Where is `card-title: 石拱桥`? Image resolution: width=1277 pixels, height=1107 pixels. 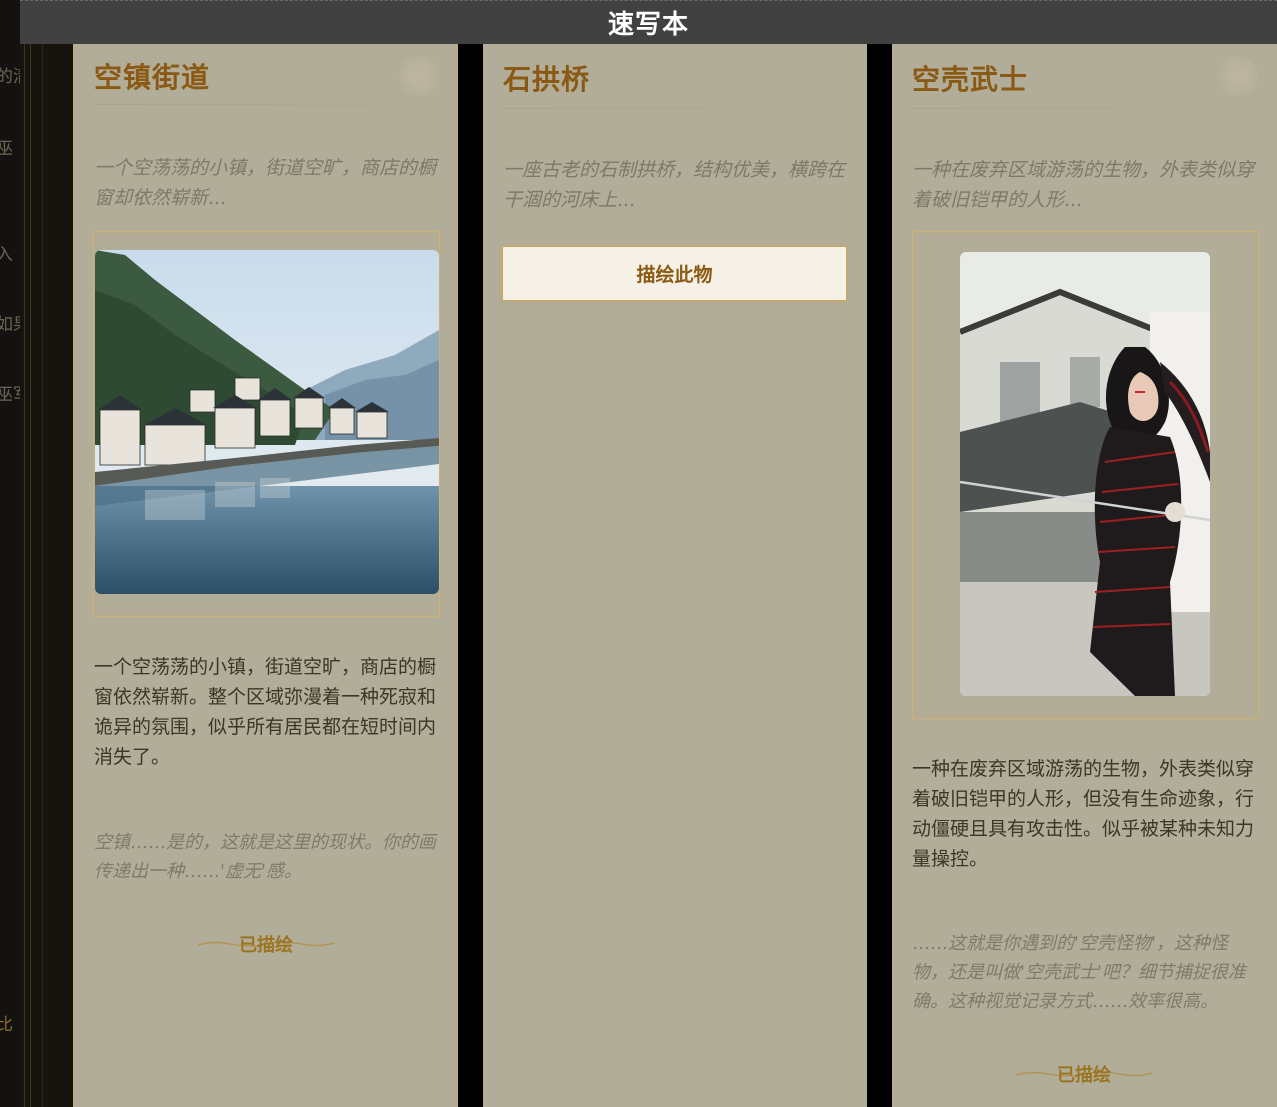 card-title: 石拱桥 is located at coordinates (547, 79).